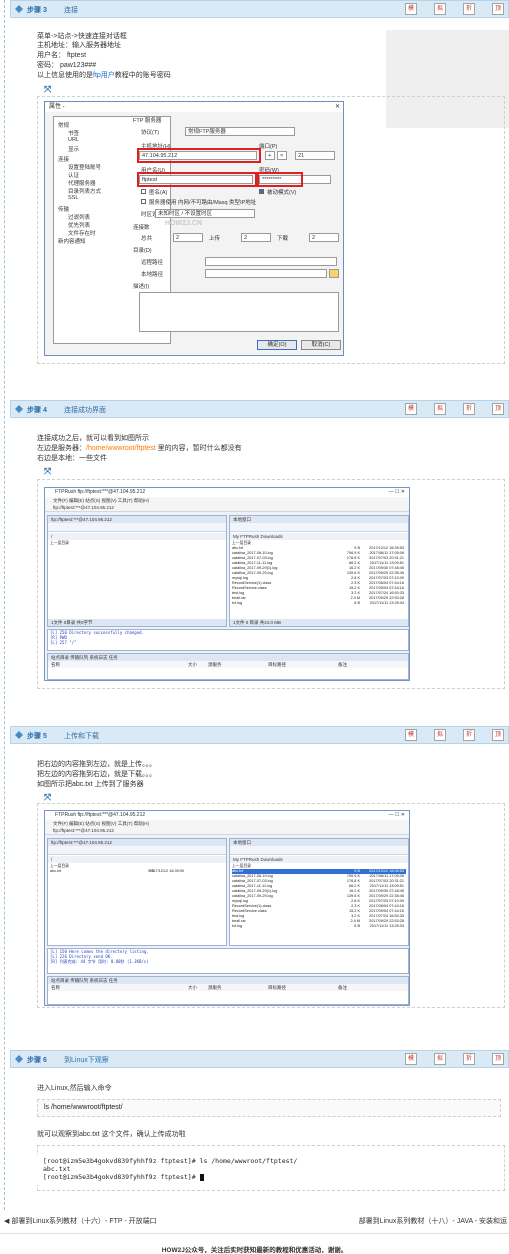  What do you see at coordinates (67, 65) in the screenshot?
I see `step3-line4: 密码： paw123###` at bounding box center [67, 65].